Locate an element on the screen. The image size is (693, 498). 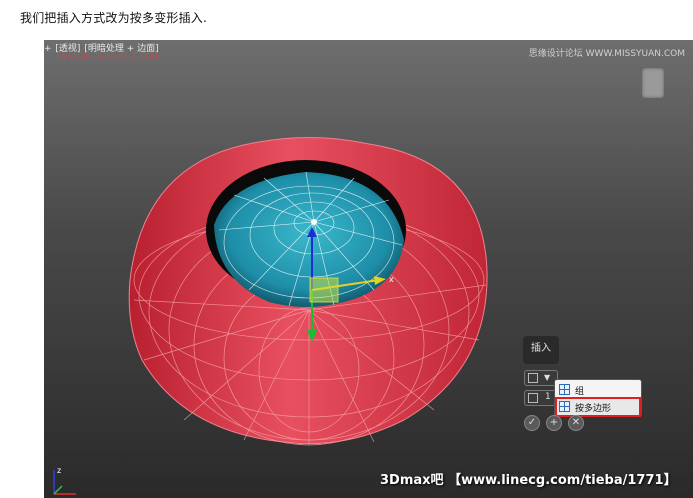
footer-watermark: 3Dmax吧 【www.linecg.com/tieba/1771】 is located at coordinates (528, 480).